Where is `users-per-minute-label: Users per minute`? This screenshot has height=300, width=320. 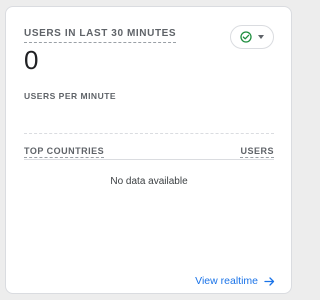 users-per-minute-label: Users per minute is located at coordinates (70, 96).